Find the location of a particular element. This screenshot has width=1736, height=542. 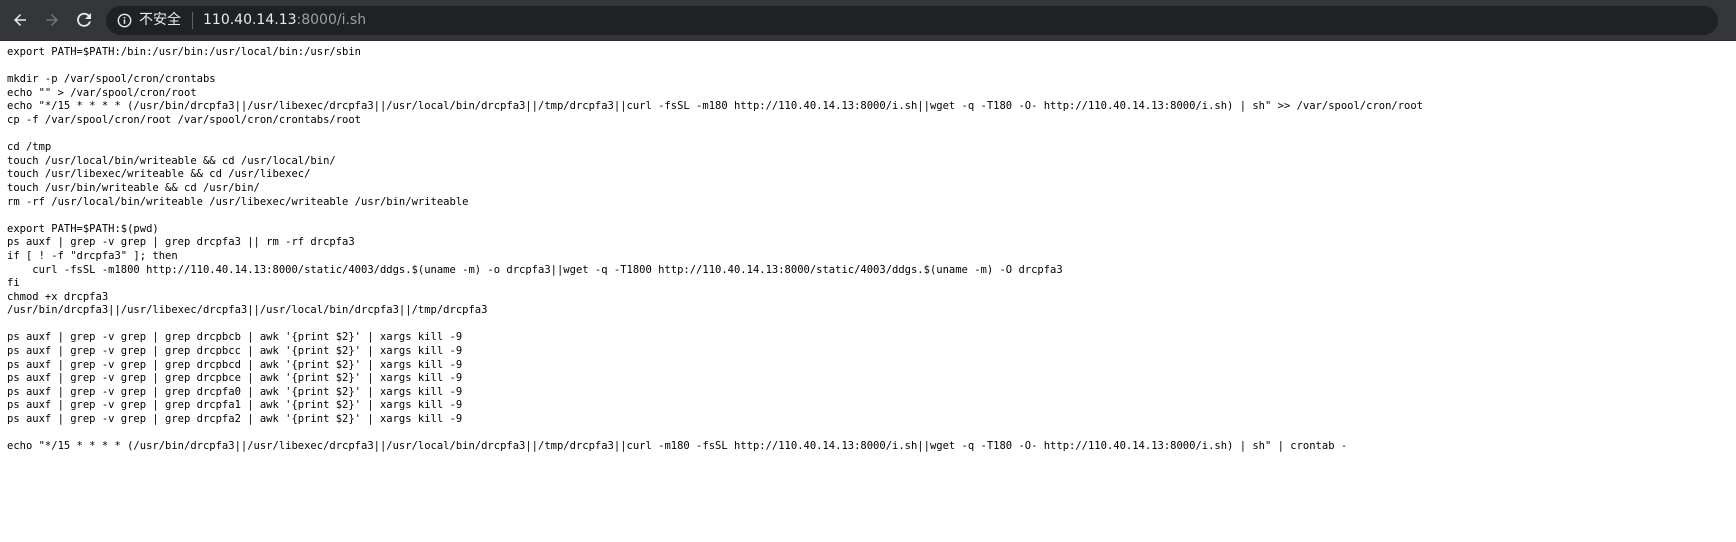

script-line: cd /tmp is located at coordinates (29, 147).